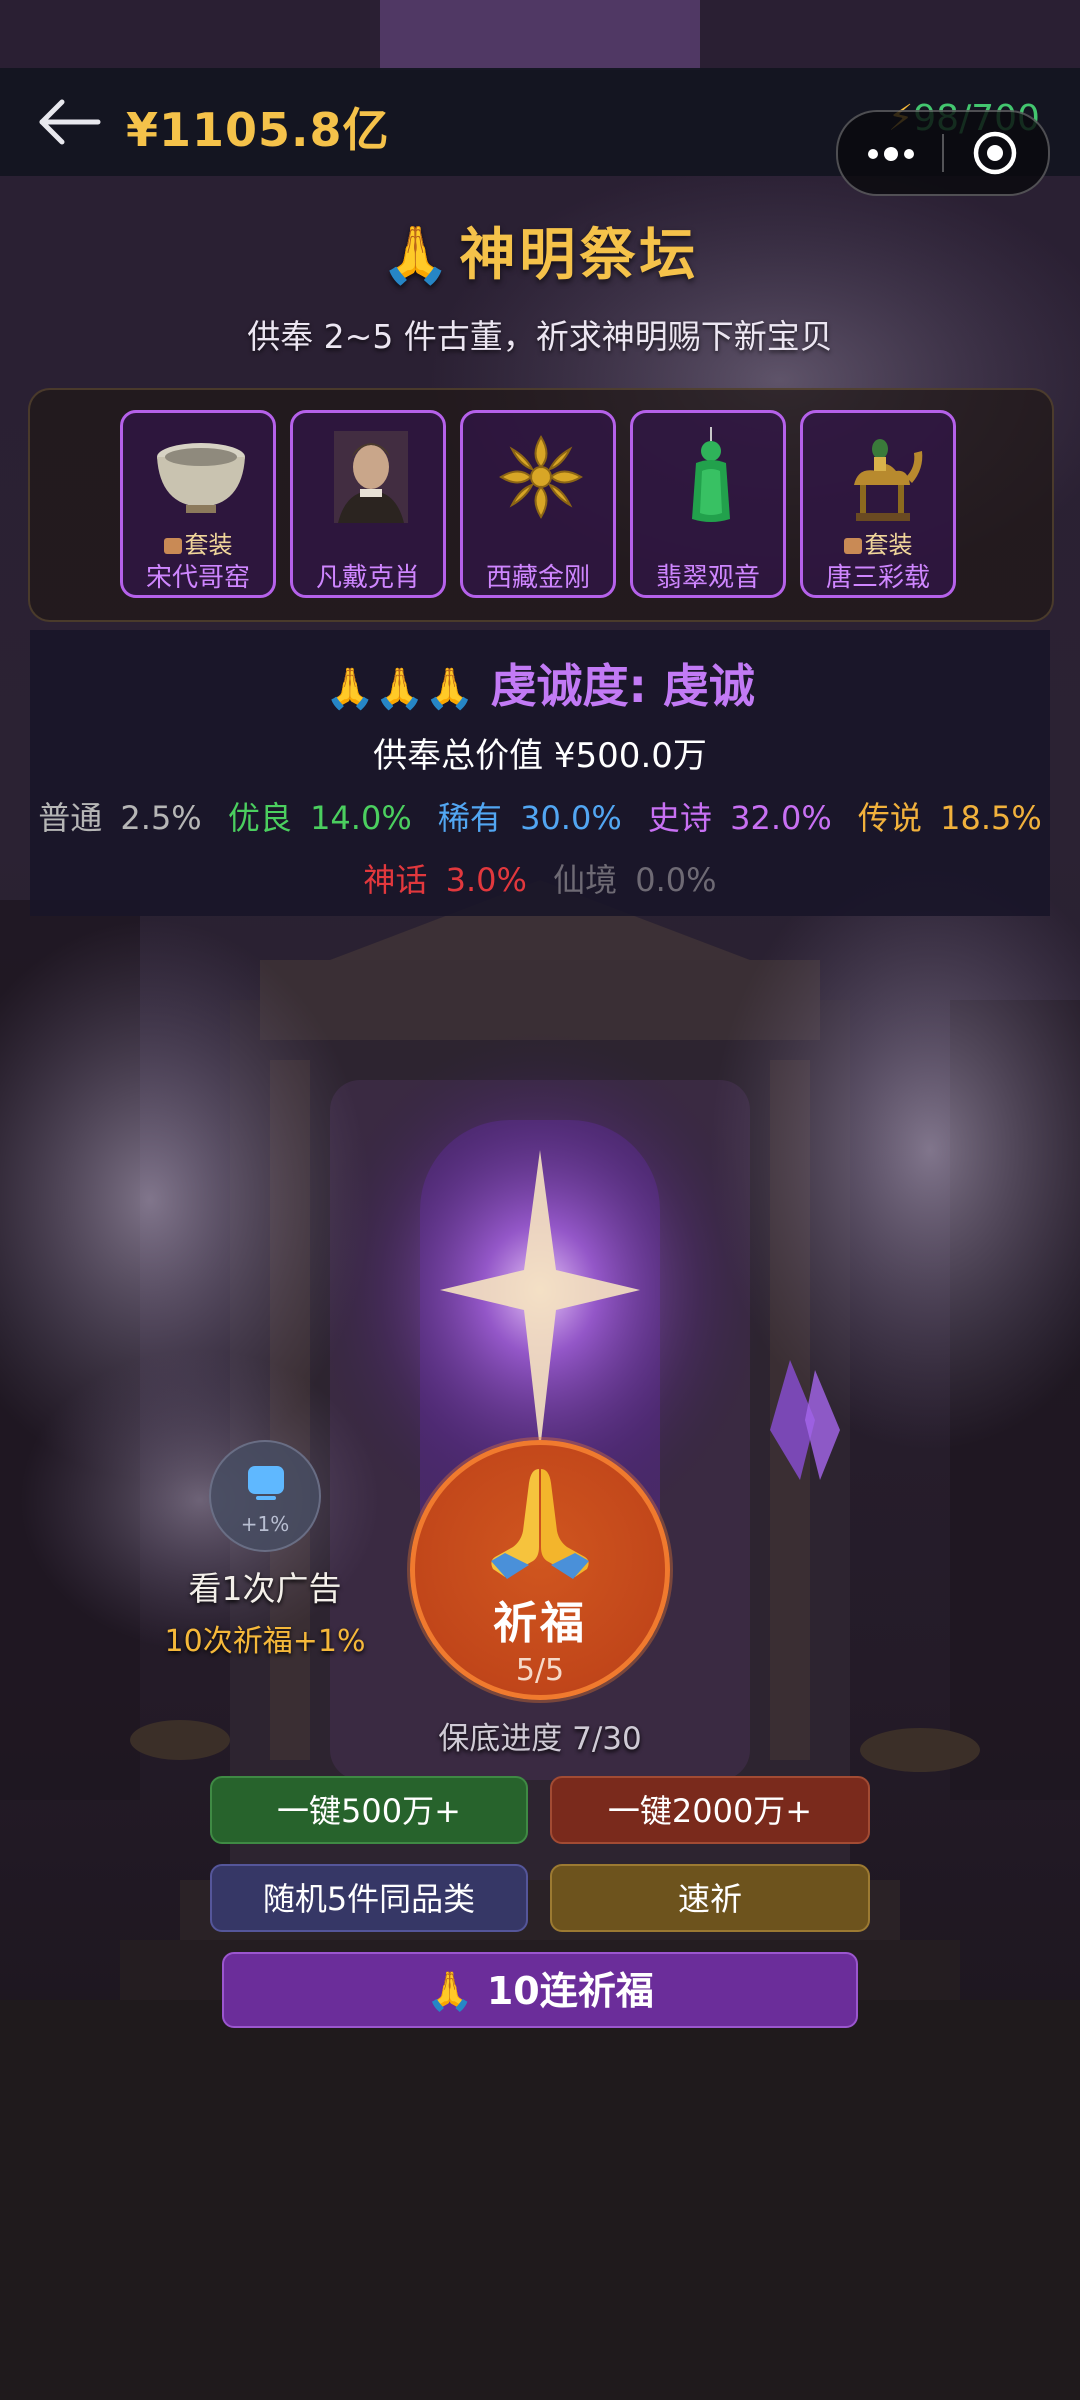 The width and height of the screenshot is (1080, 2400). Describe the element at coordinates (710, 1810) in the screenshot. I see `one-click-2000w-button: 一键2000万+` at that location.